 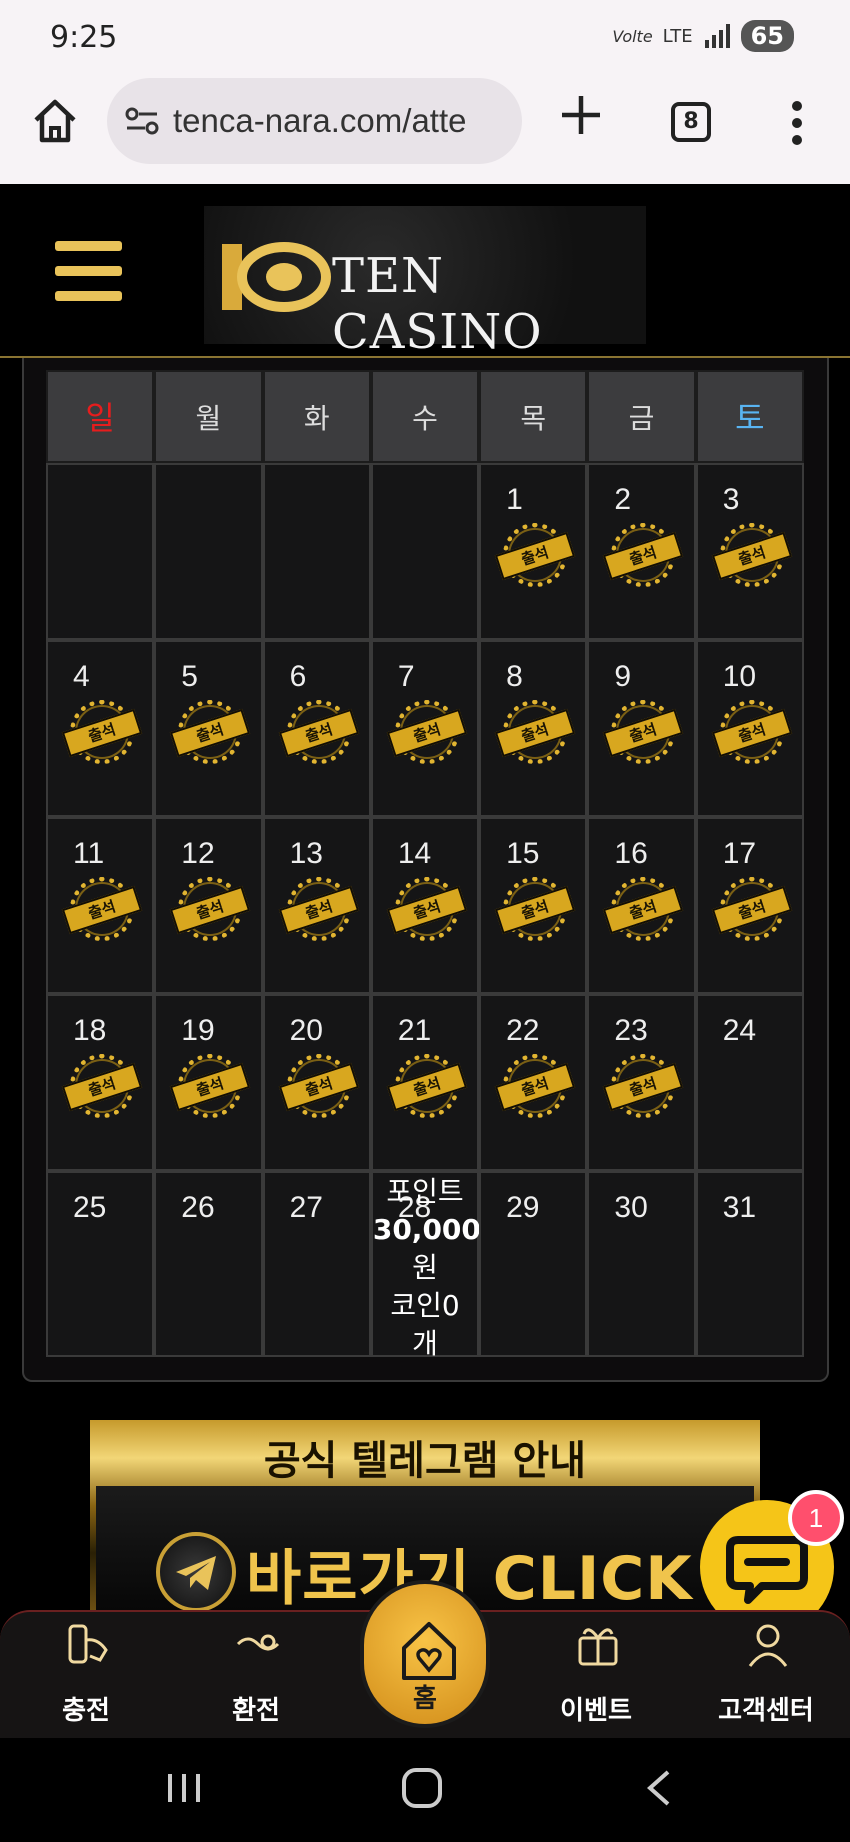 What do you see at coordinates (142, 121) in the screenshot?
I see `site-settings-icon` at bounding box center [142, 121].